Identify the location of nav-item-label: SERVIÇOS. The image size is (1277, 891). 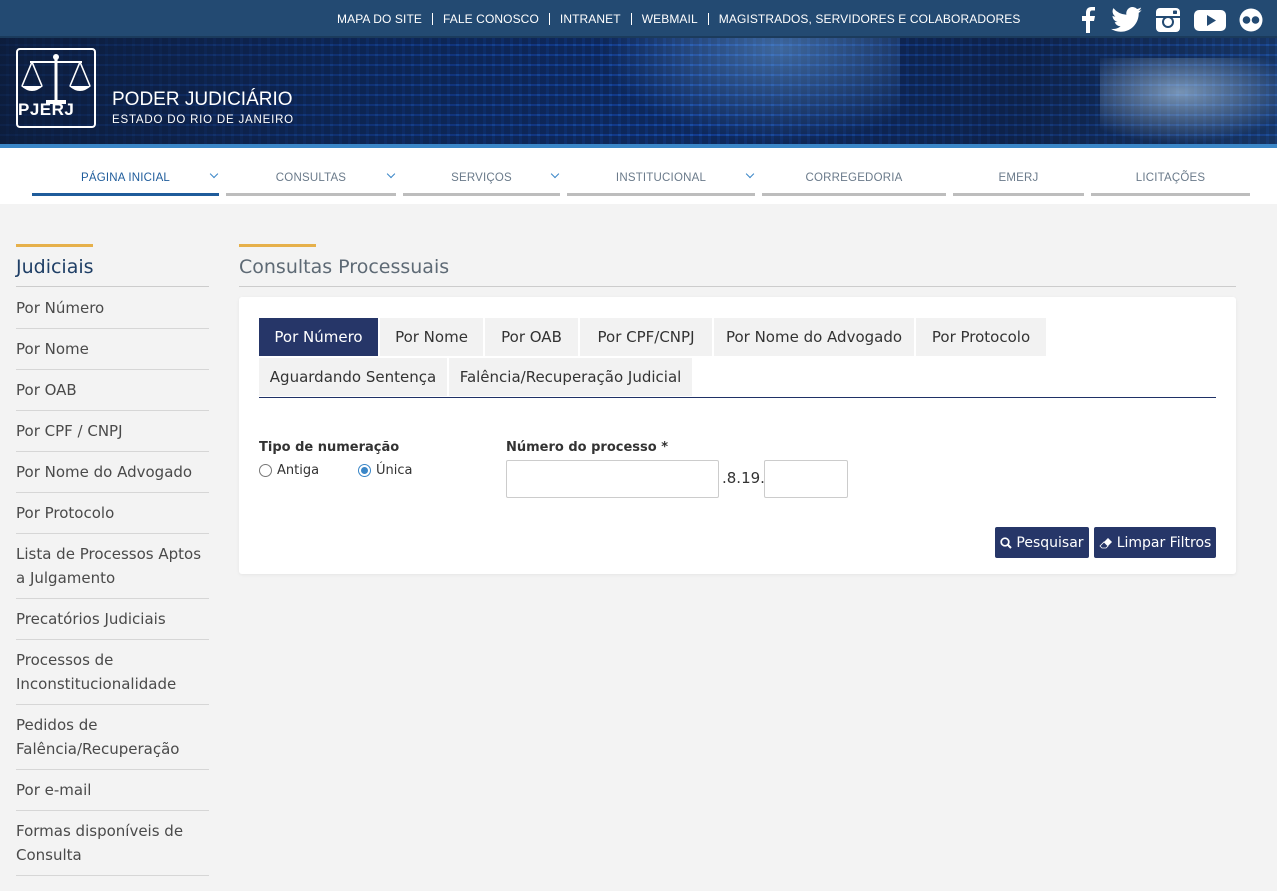
(481, 177).